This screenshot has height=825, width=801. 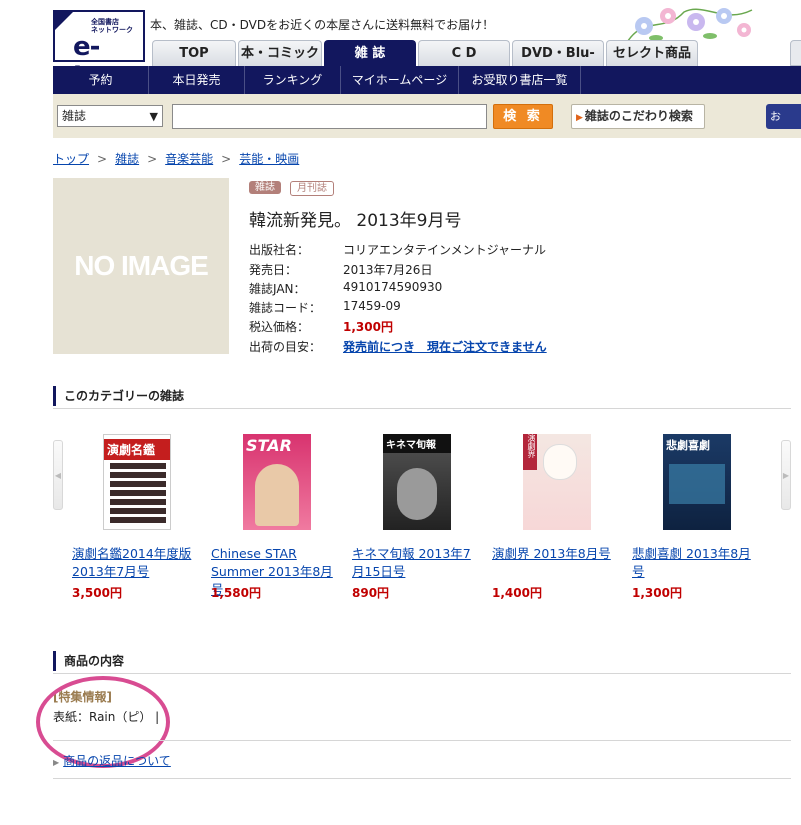 I want to click on badge-monthly: 月刊誌, so click(x=312, y=188).